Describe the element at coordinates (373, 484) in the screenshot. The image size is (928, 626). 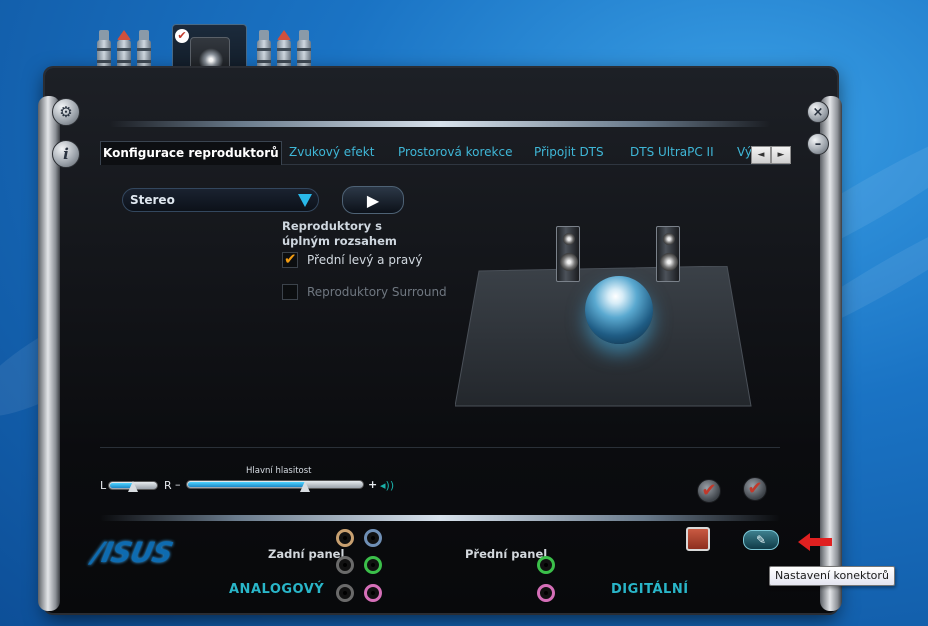
I see `volume-plus-icon: +` at that location.